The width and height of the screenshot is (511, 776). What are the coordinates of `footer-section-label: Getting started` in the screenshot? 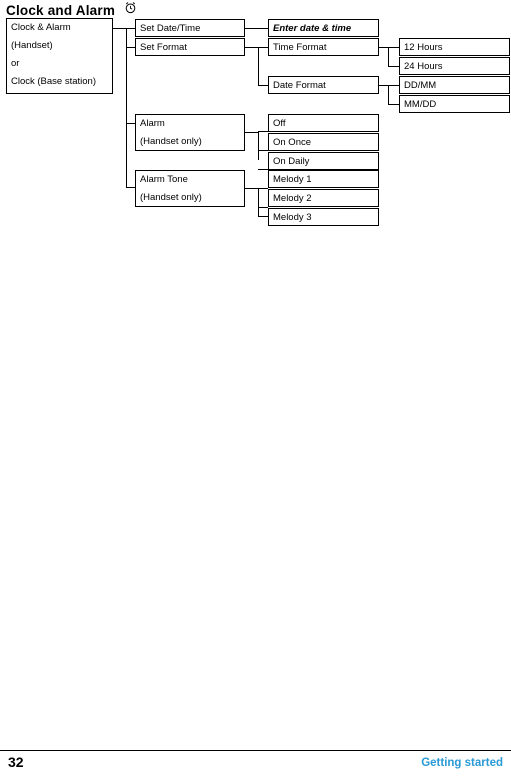 It's located at (462, 763).